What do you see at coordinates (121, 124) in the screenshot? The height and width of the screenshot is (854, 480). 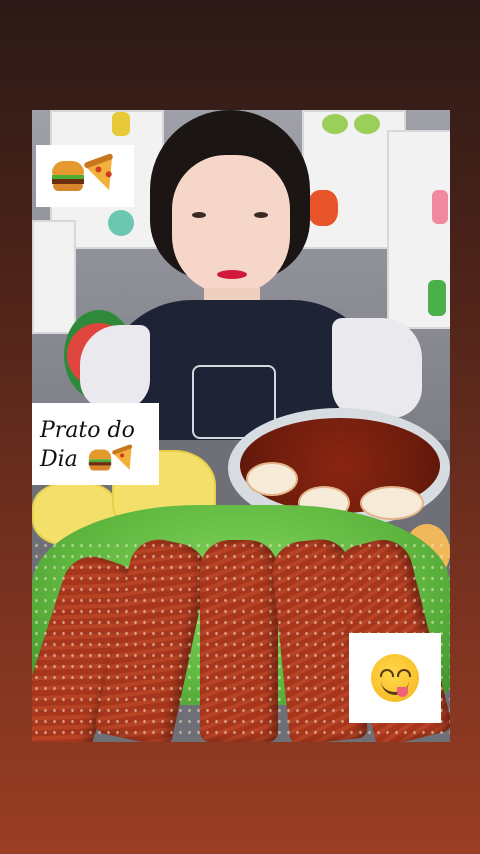 I see `yellow-figure` at bounding box center [121, 124].